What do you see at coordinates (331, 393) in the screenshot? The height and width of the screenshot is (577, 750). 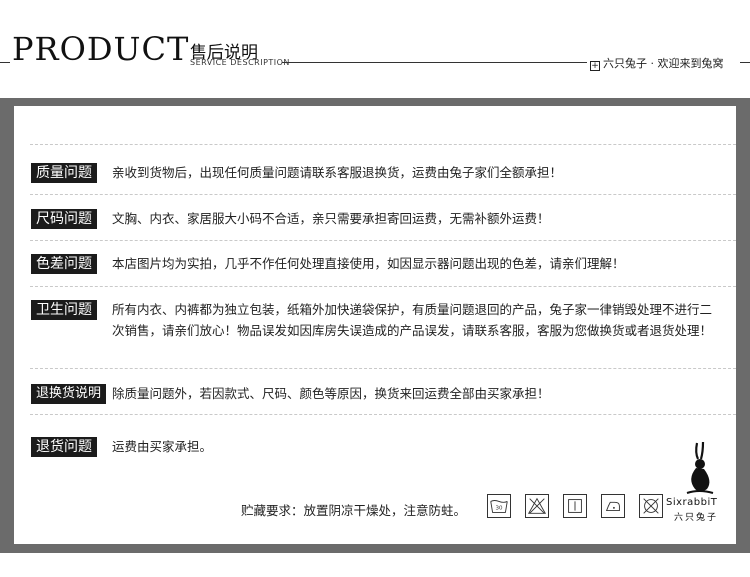 I see `row-text-exchange: 除质量问题外，若因款式、尺码、颜色等原因，换货来回运费全部由买家承担！` at bounding box center [331, 393].